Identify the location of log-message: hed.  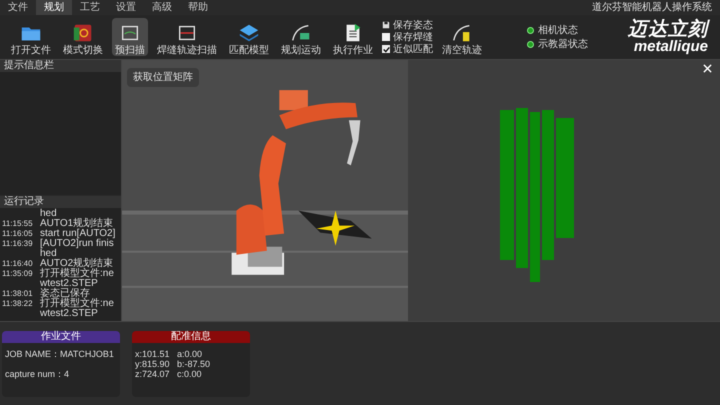
(48, 214).